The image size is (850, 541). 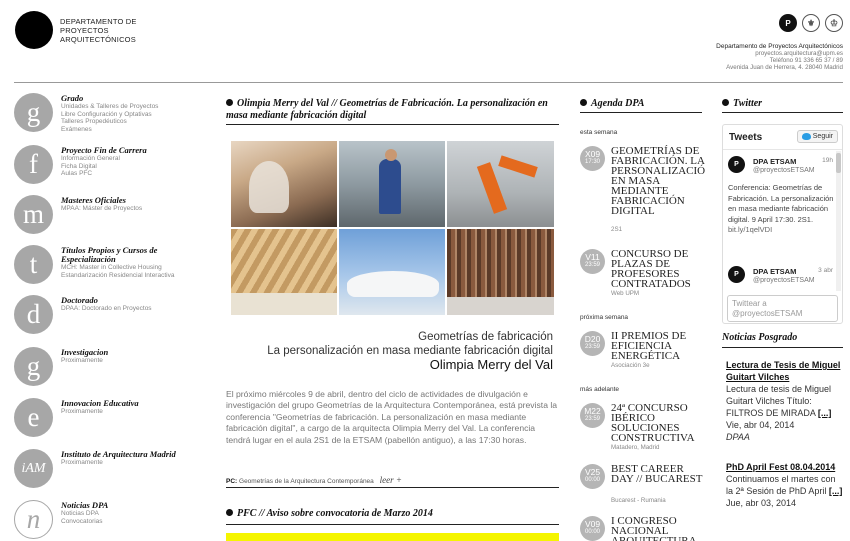 I want to click on nav-item-innovacion: e Innovacion Educativa Proximamente, so click(x=114, y=422).